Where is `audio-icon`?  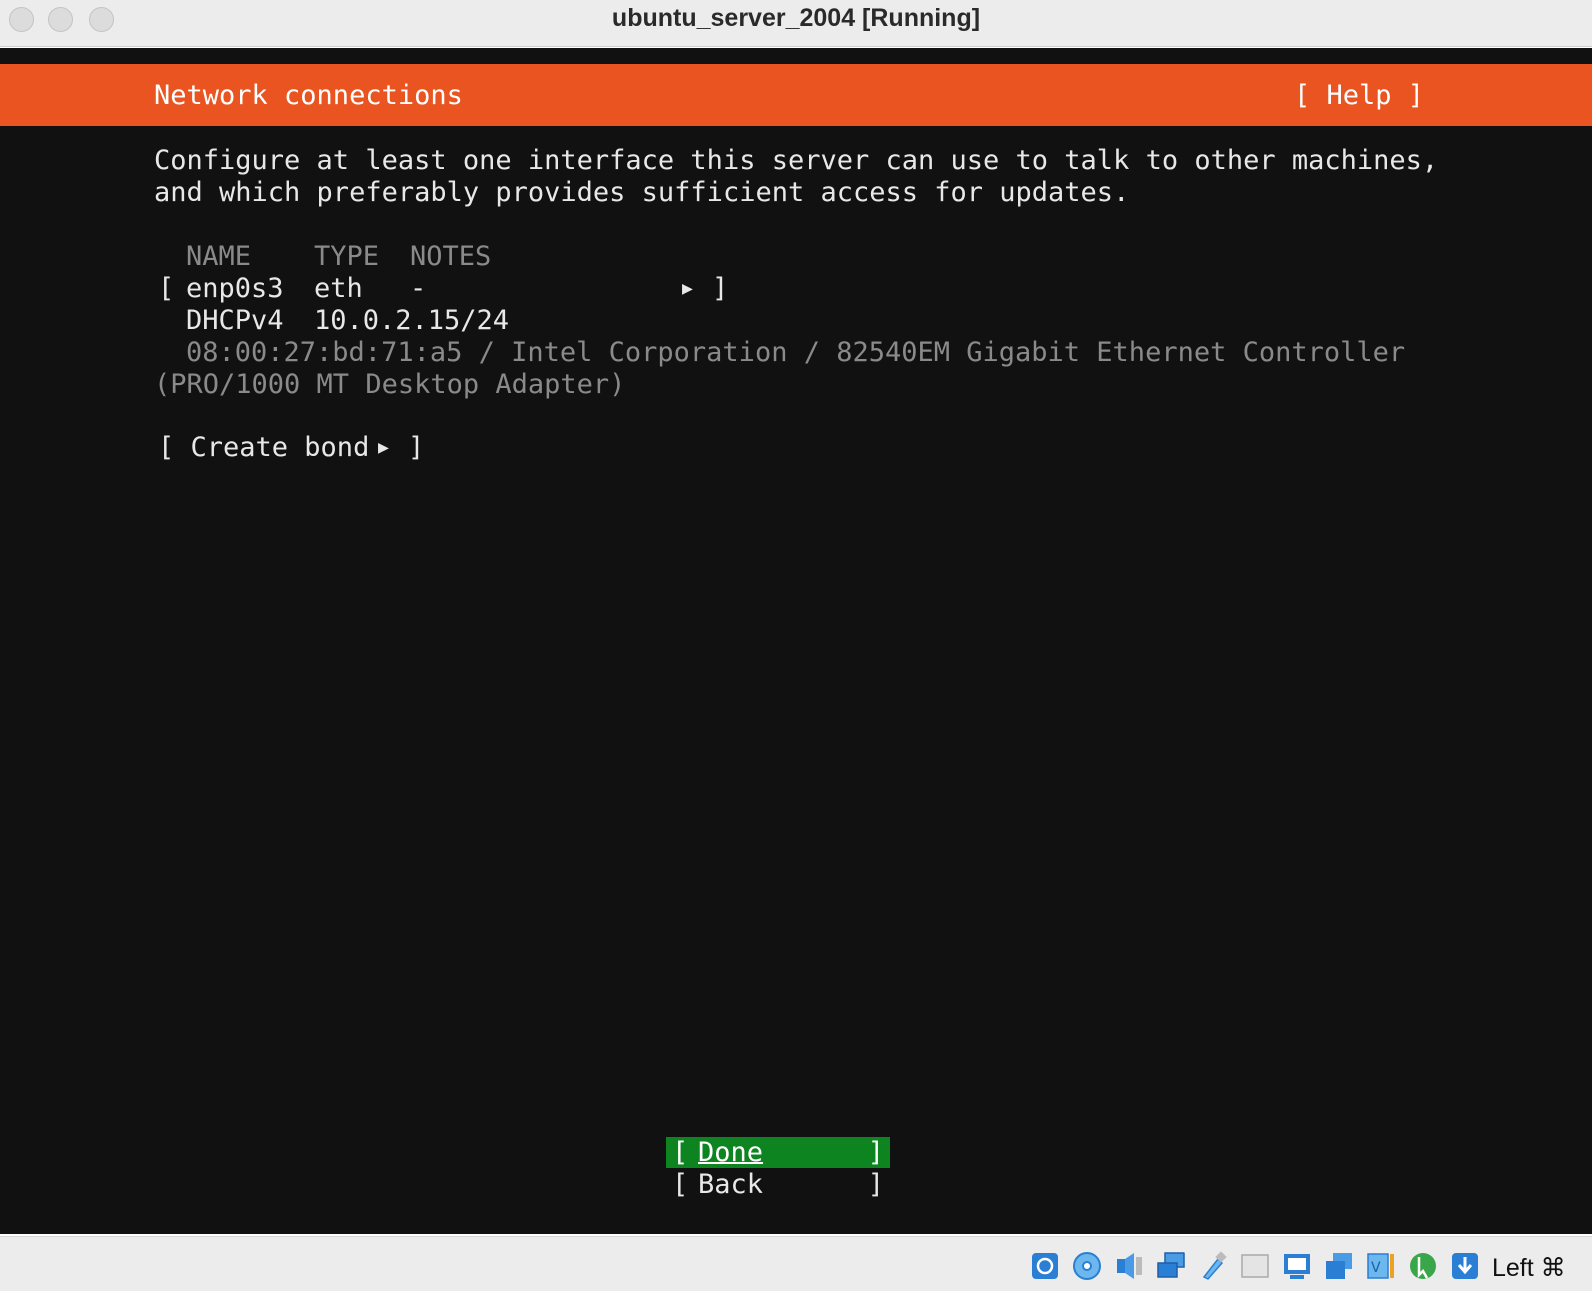 audio-icon is located at coordinates (1129, 1266).